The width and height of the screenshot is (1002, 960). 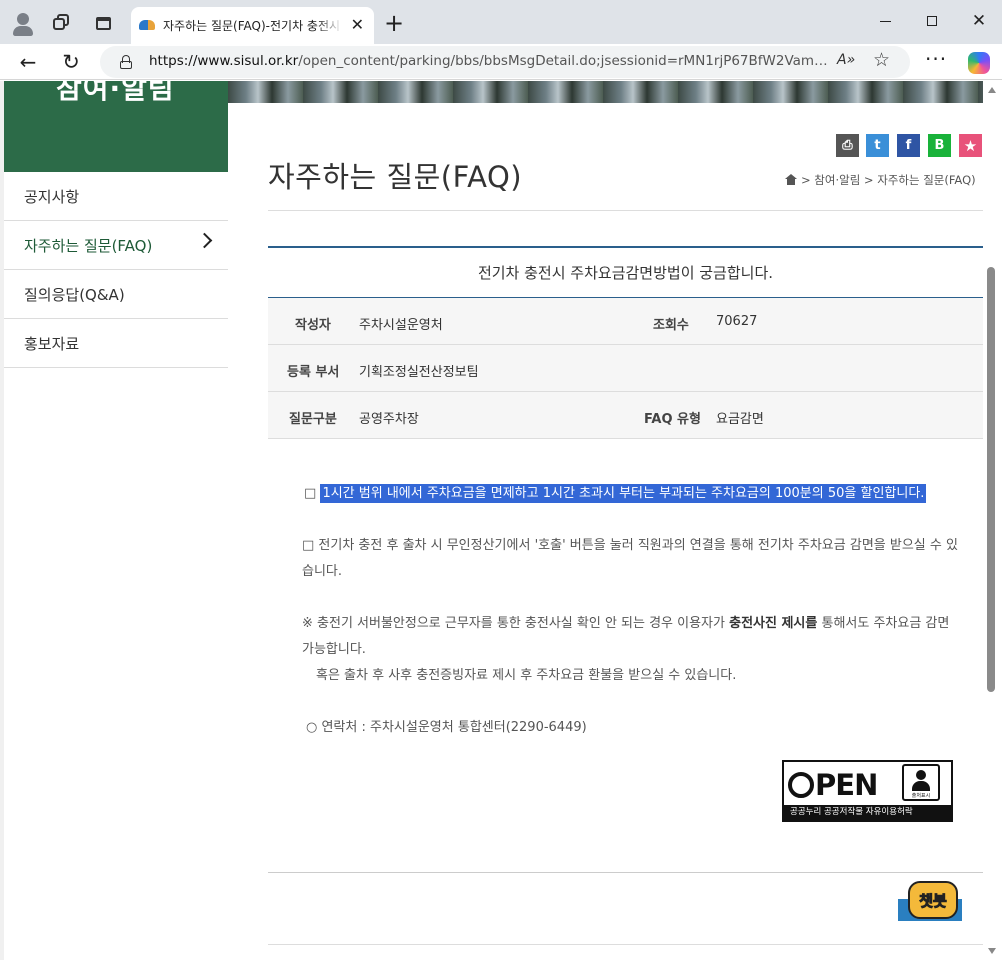 I want to click on sidebar-item-notice: 공지사항, so click(x=116, y=196).